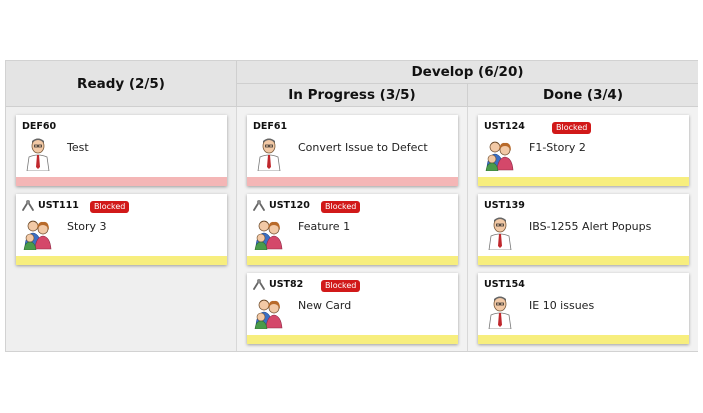 The width and height of the screenshot is (703, 413). What do you see at coordinates (557, 147) in the screenshot?
I see `card-title: F1-Story 2` at bounding box center [557, 147].